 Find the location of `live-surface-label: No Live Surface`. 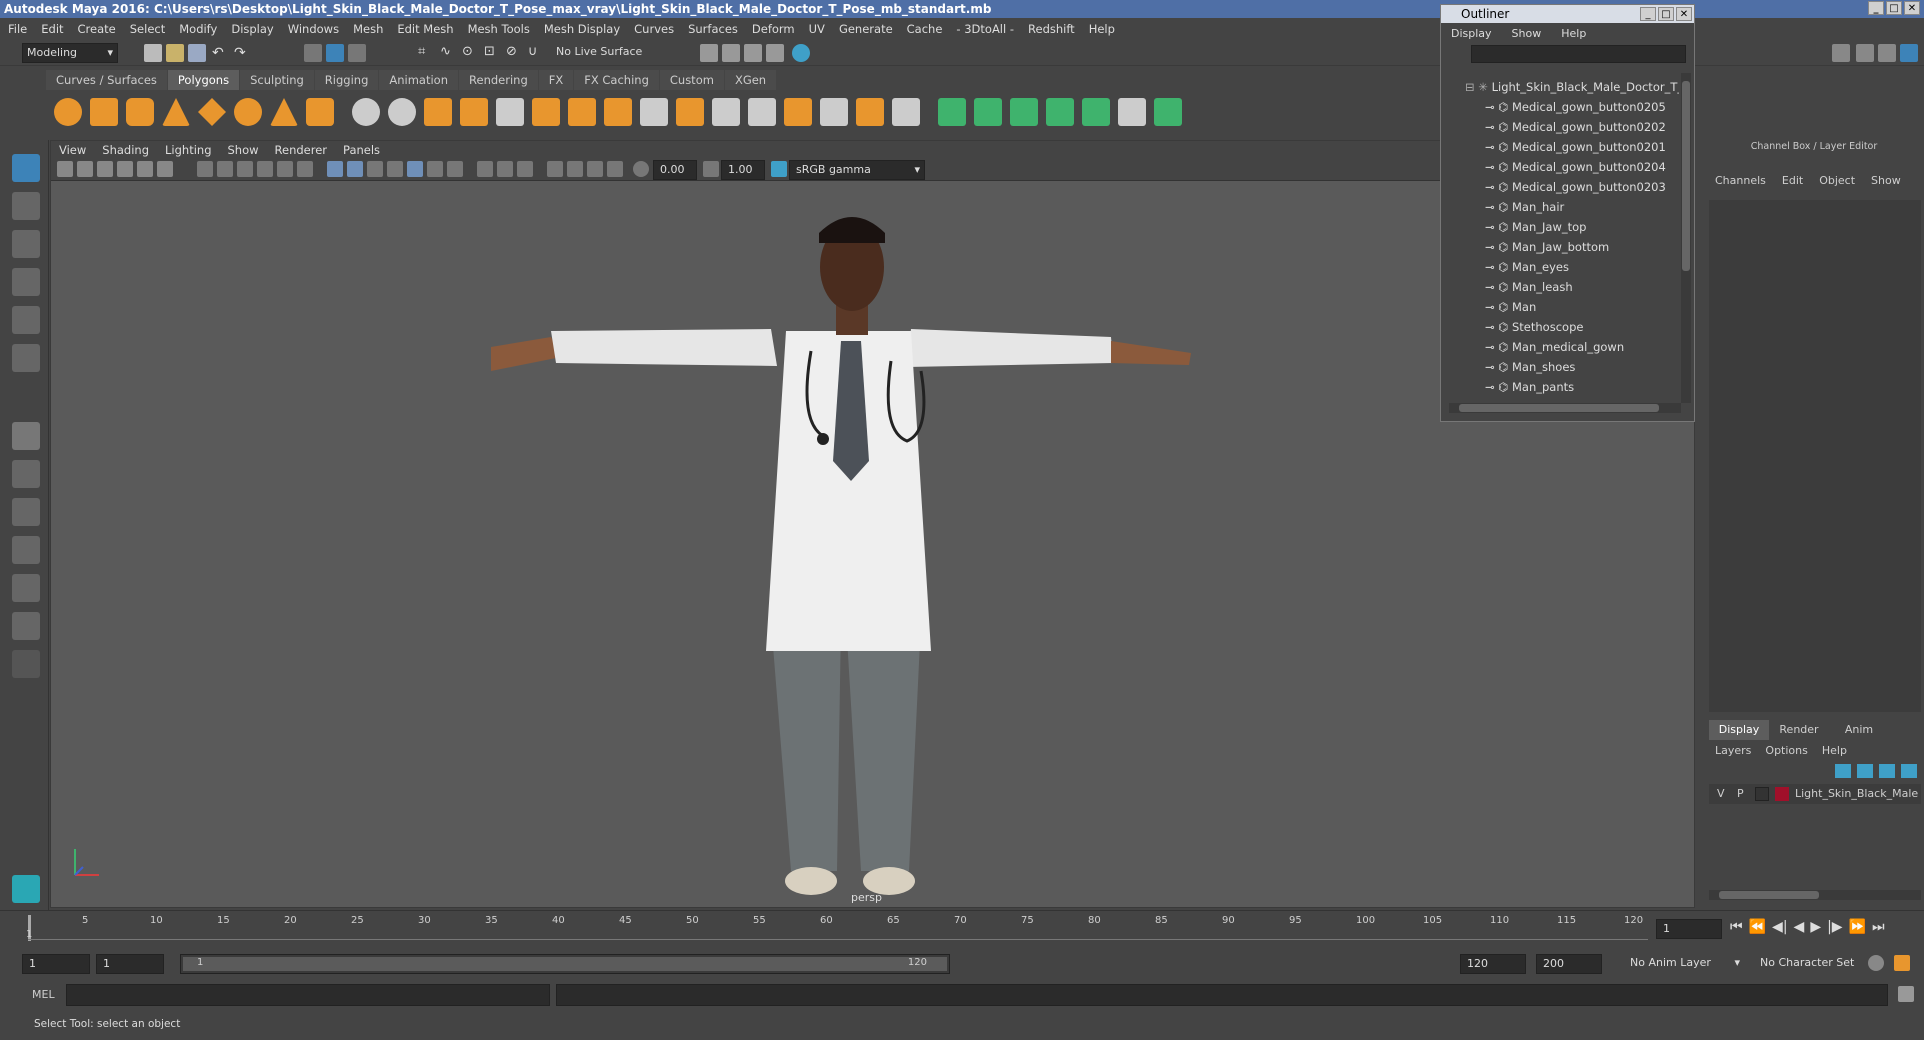

live-surface-label: No Live Surface is located at coordinates (599, 51).